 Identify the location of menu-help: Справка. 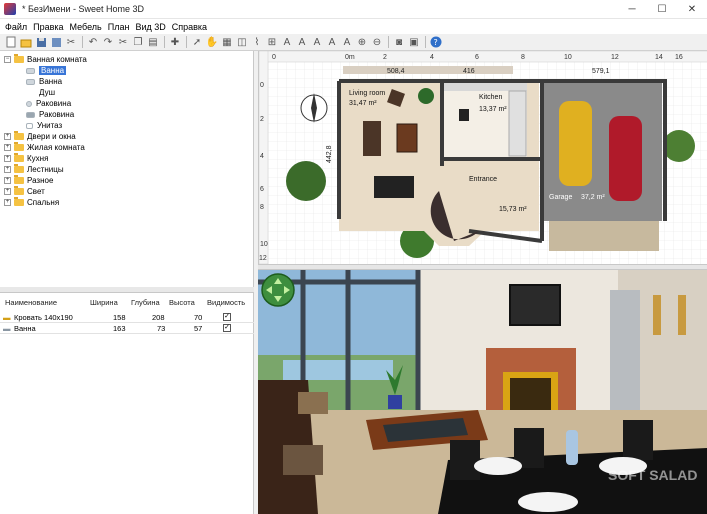
(189, 27).